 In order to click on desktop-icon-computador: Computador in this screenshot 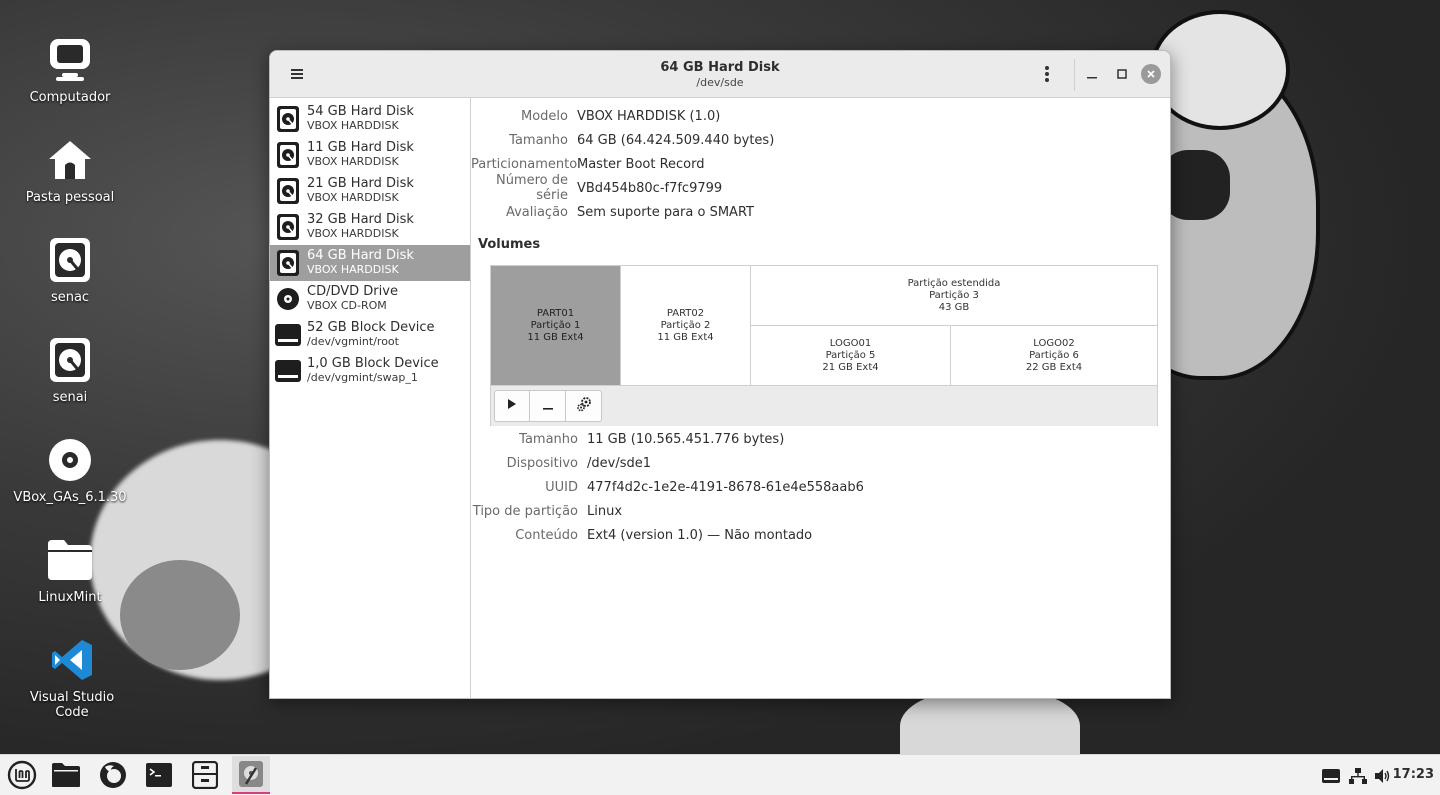, I will do `click(70, 70)`.